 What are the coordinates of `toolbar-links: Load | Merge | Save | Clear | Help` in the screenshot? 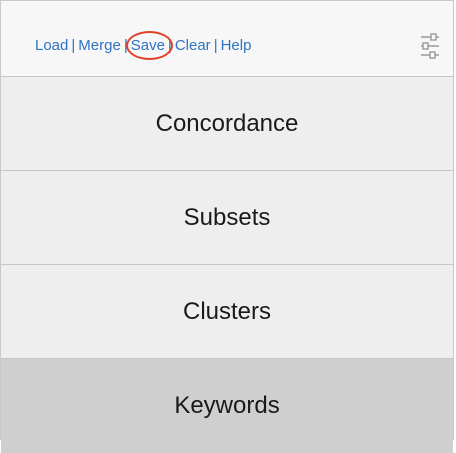 It's located at (143, 45).